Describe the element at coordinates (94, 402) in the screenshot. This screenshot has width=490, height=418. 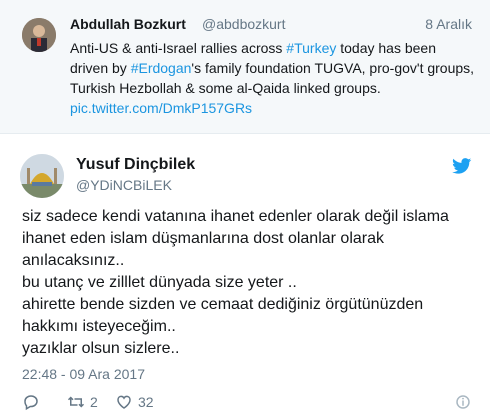
I see `retweet-count: 2` at that location.